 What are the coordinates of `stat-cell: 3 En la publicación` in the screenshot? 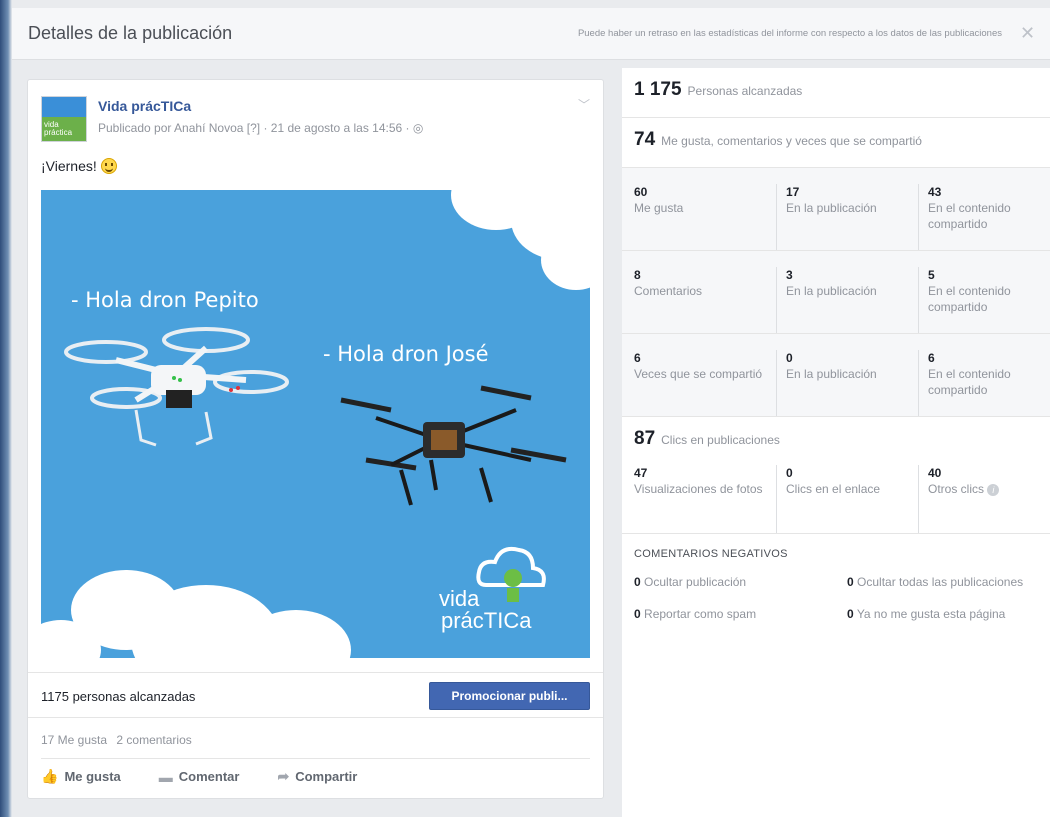 It's located at (847, 300).